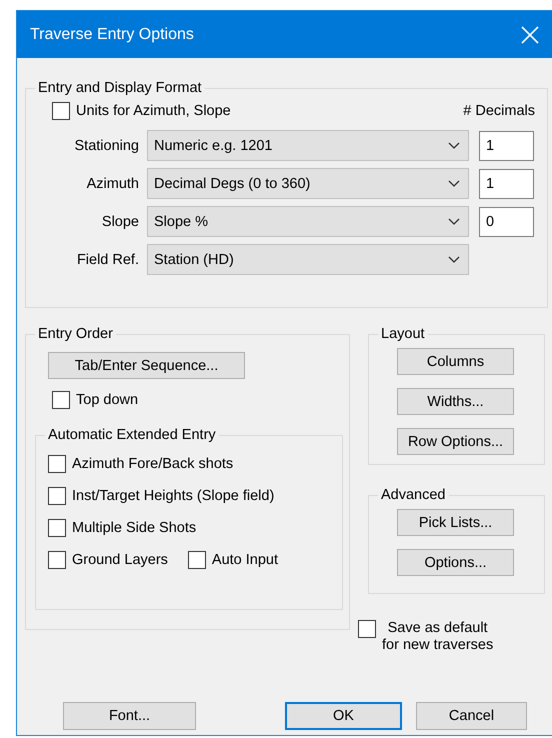 This screenshot has height=738, width=552. What do you see at coordinates (499, 111) in the screenshot?
I see `column-heading: # Decimals` at bounding box center [499, 111].